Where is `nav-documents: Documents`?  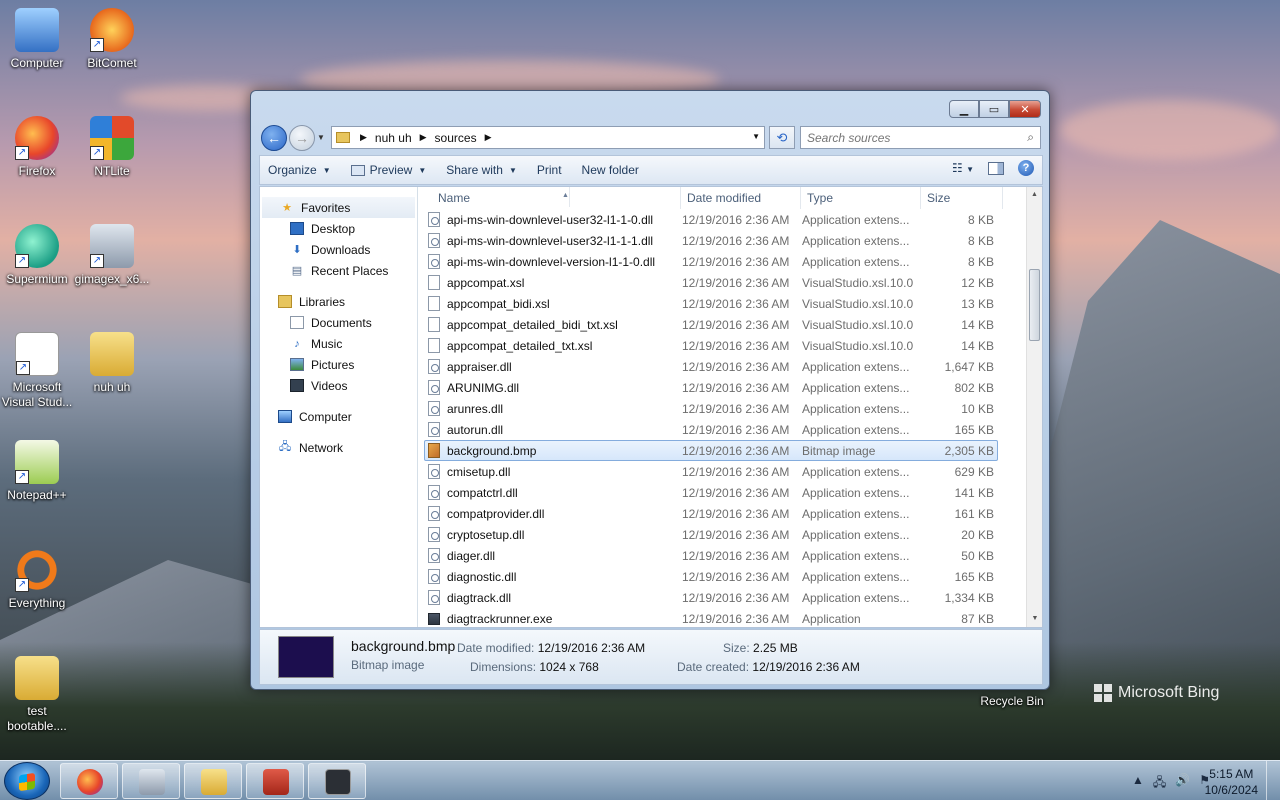 nav-documents: Documents is located at coordinates (338, 322).